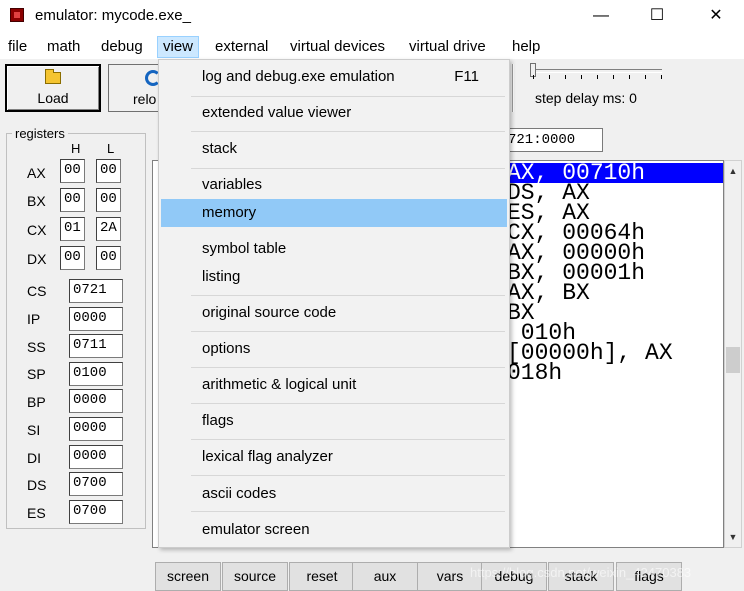  What do you see at coordinates (53, 88) in the screenshot?
I see `load-button: Load` at bounding box center [53, 88].